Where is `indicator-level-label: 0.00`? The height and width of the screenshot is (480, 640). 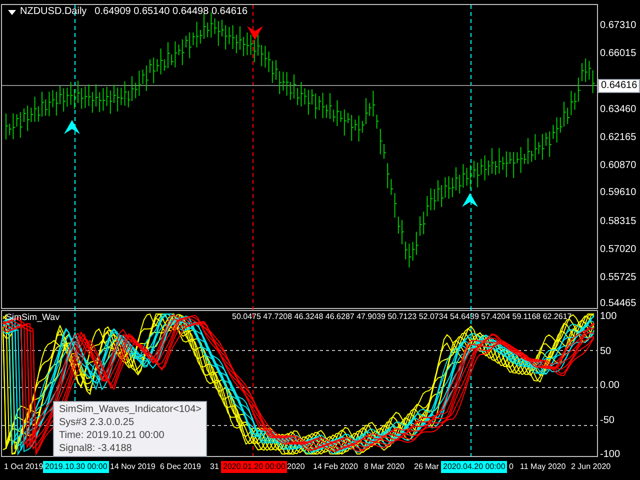 indicator-level-label: 0.00 is located at coordinates (610, 386).